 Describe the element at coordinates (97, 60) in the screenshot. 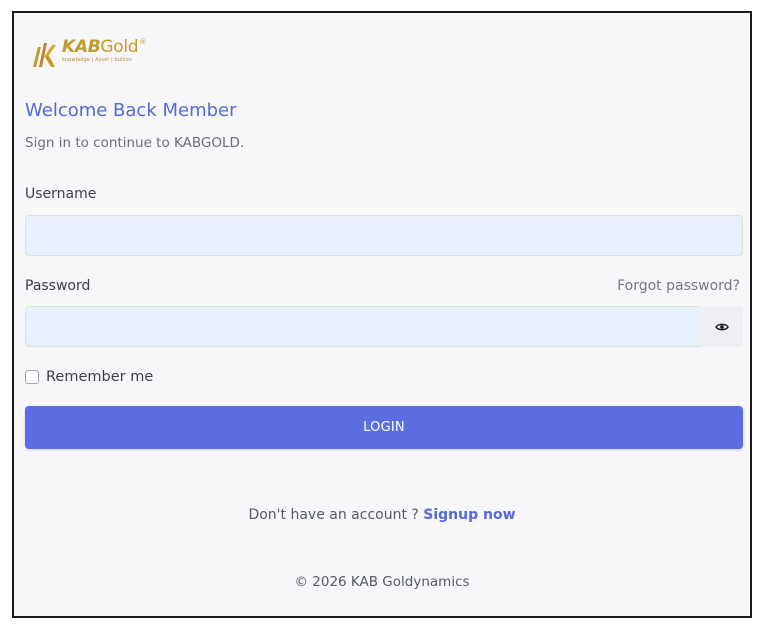

I see `brand-tagline: knowledge | Asset | bullion` at that location.